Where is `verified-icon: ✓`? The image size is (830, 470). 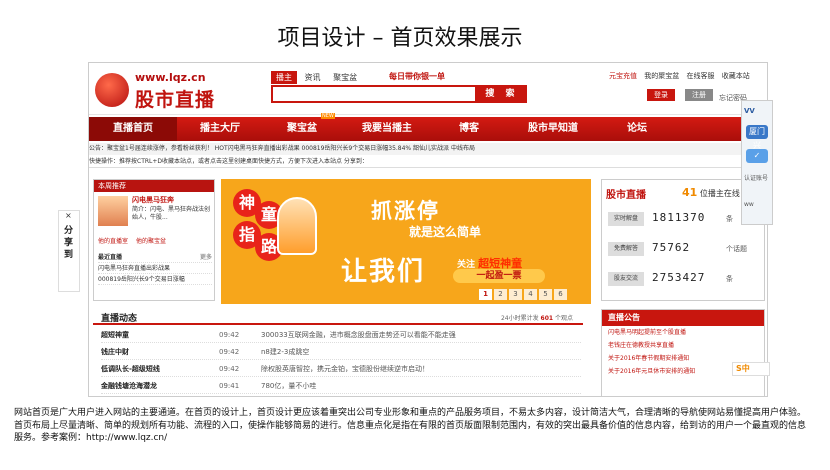 verified-icon: ✓ is located at coordinates (757, 156).